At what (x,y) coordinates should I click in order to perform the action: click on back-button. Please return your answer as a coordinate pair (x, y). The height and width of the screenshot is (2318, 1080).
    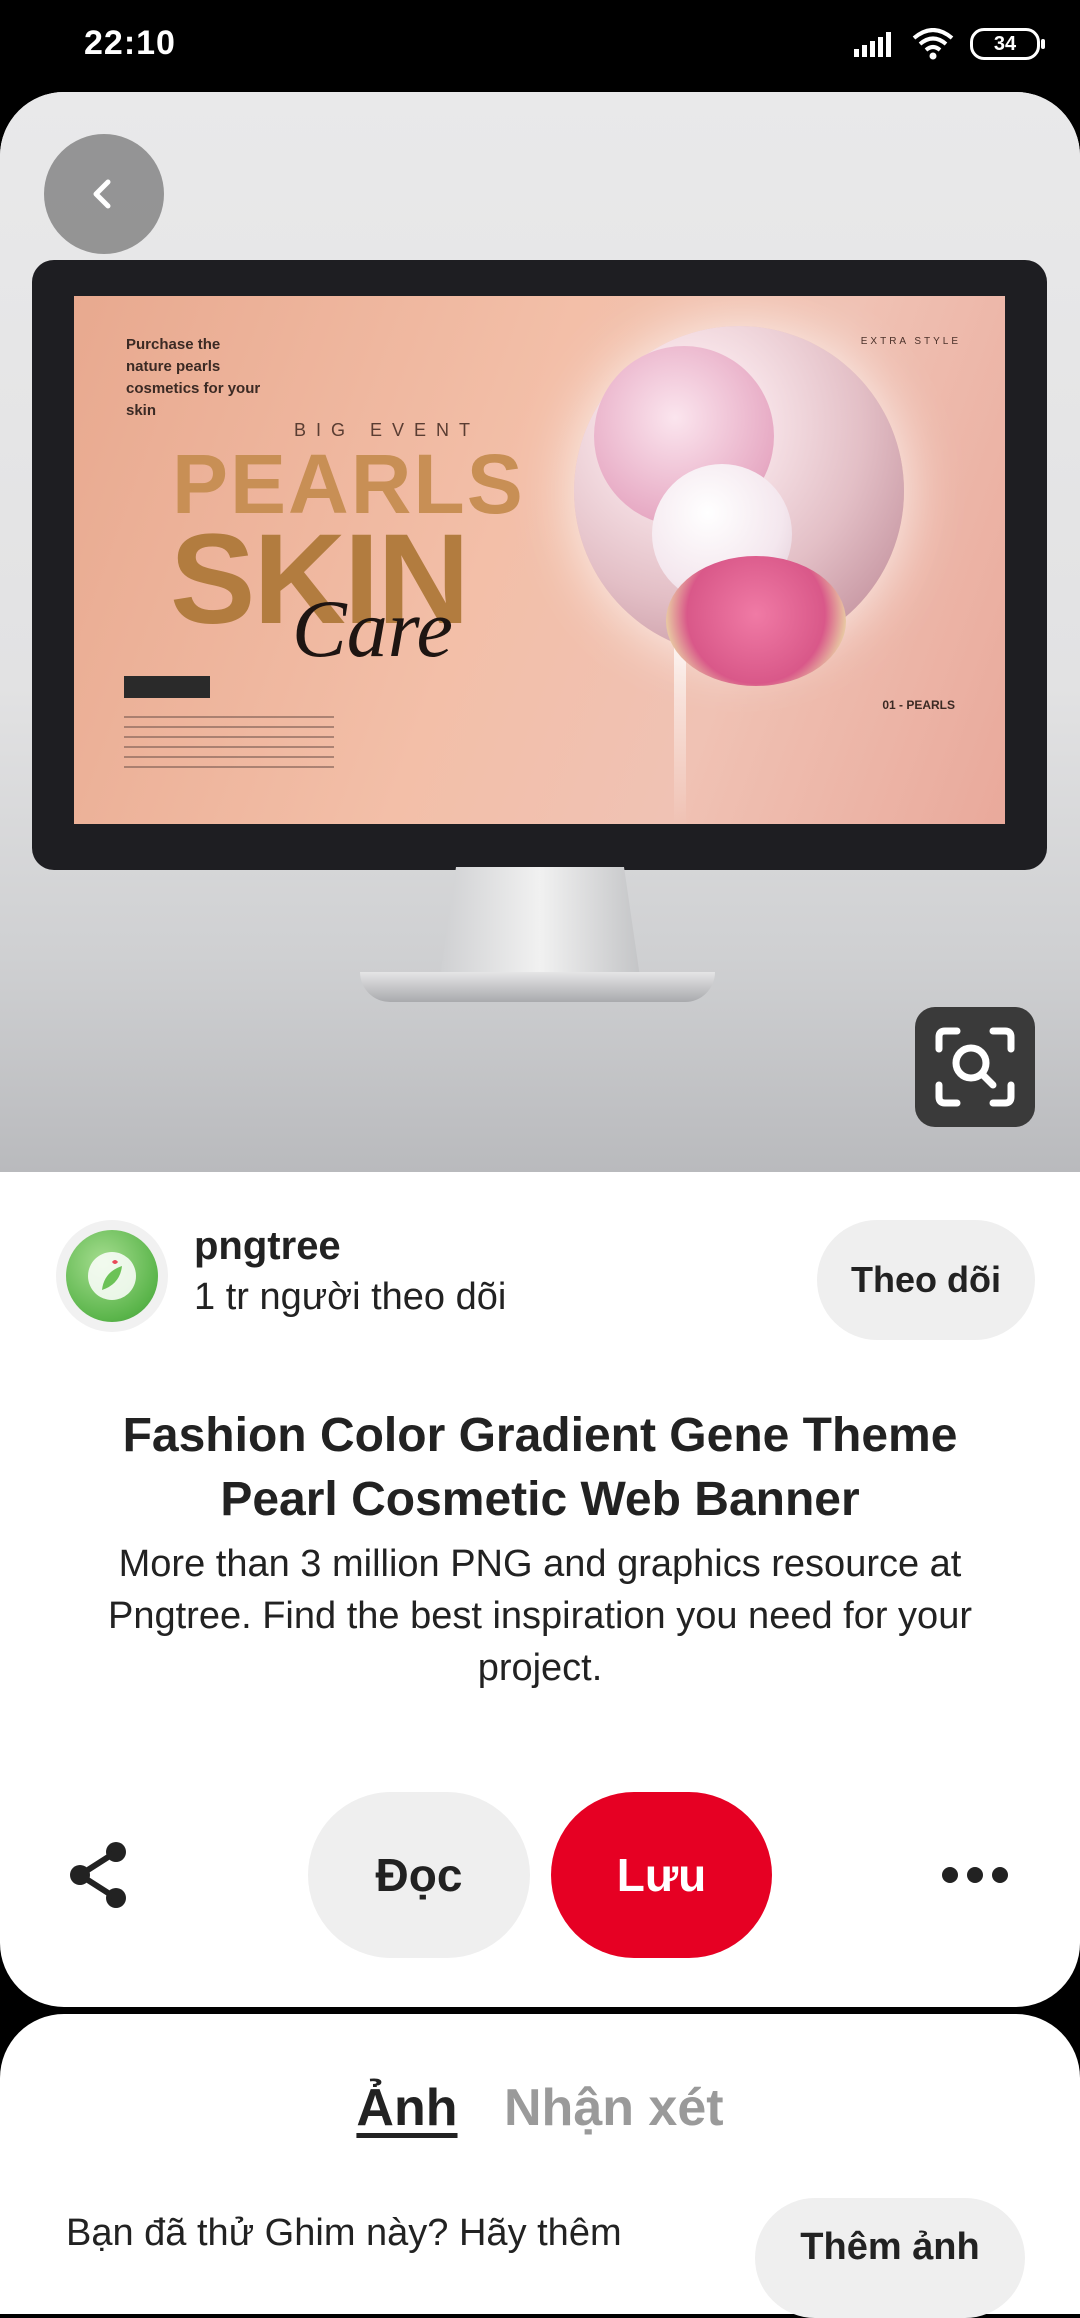
    Looking at the image, I should click on (104, 194).